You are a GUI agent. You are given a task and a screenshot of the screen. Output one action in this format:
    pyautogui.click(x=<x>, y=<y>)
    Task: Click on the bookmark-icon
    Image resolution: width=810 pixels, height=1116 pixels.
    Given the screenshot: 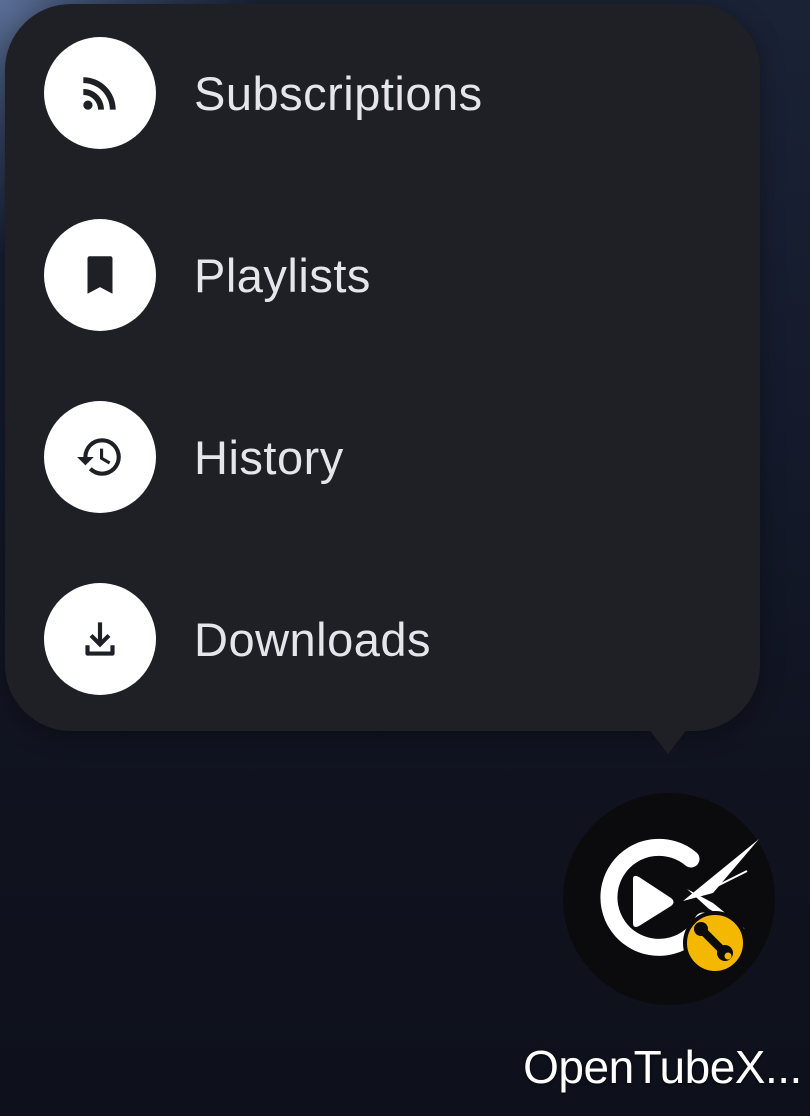 What is the action you would take?
    pyautogui.click(x=100, y=275)
    